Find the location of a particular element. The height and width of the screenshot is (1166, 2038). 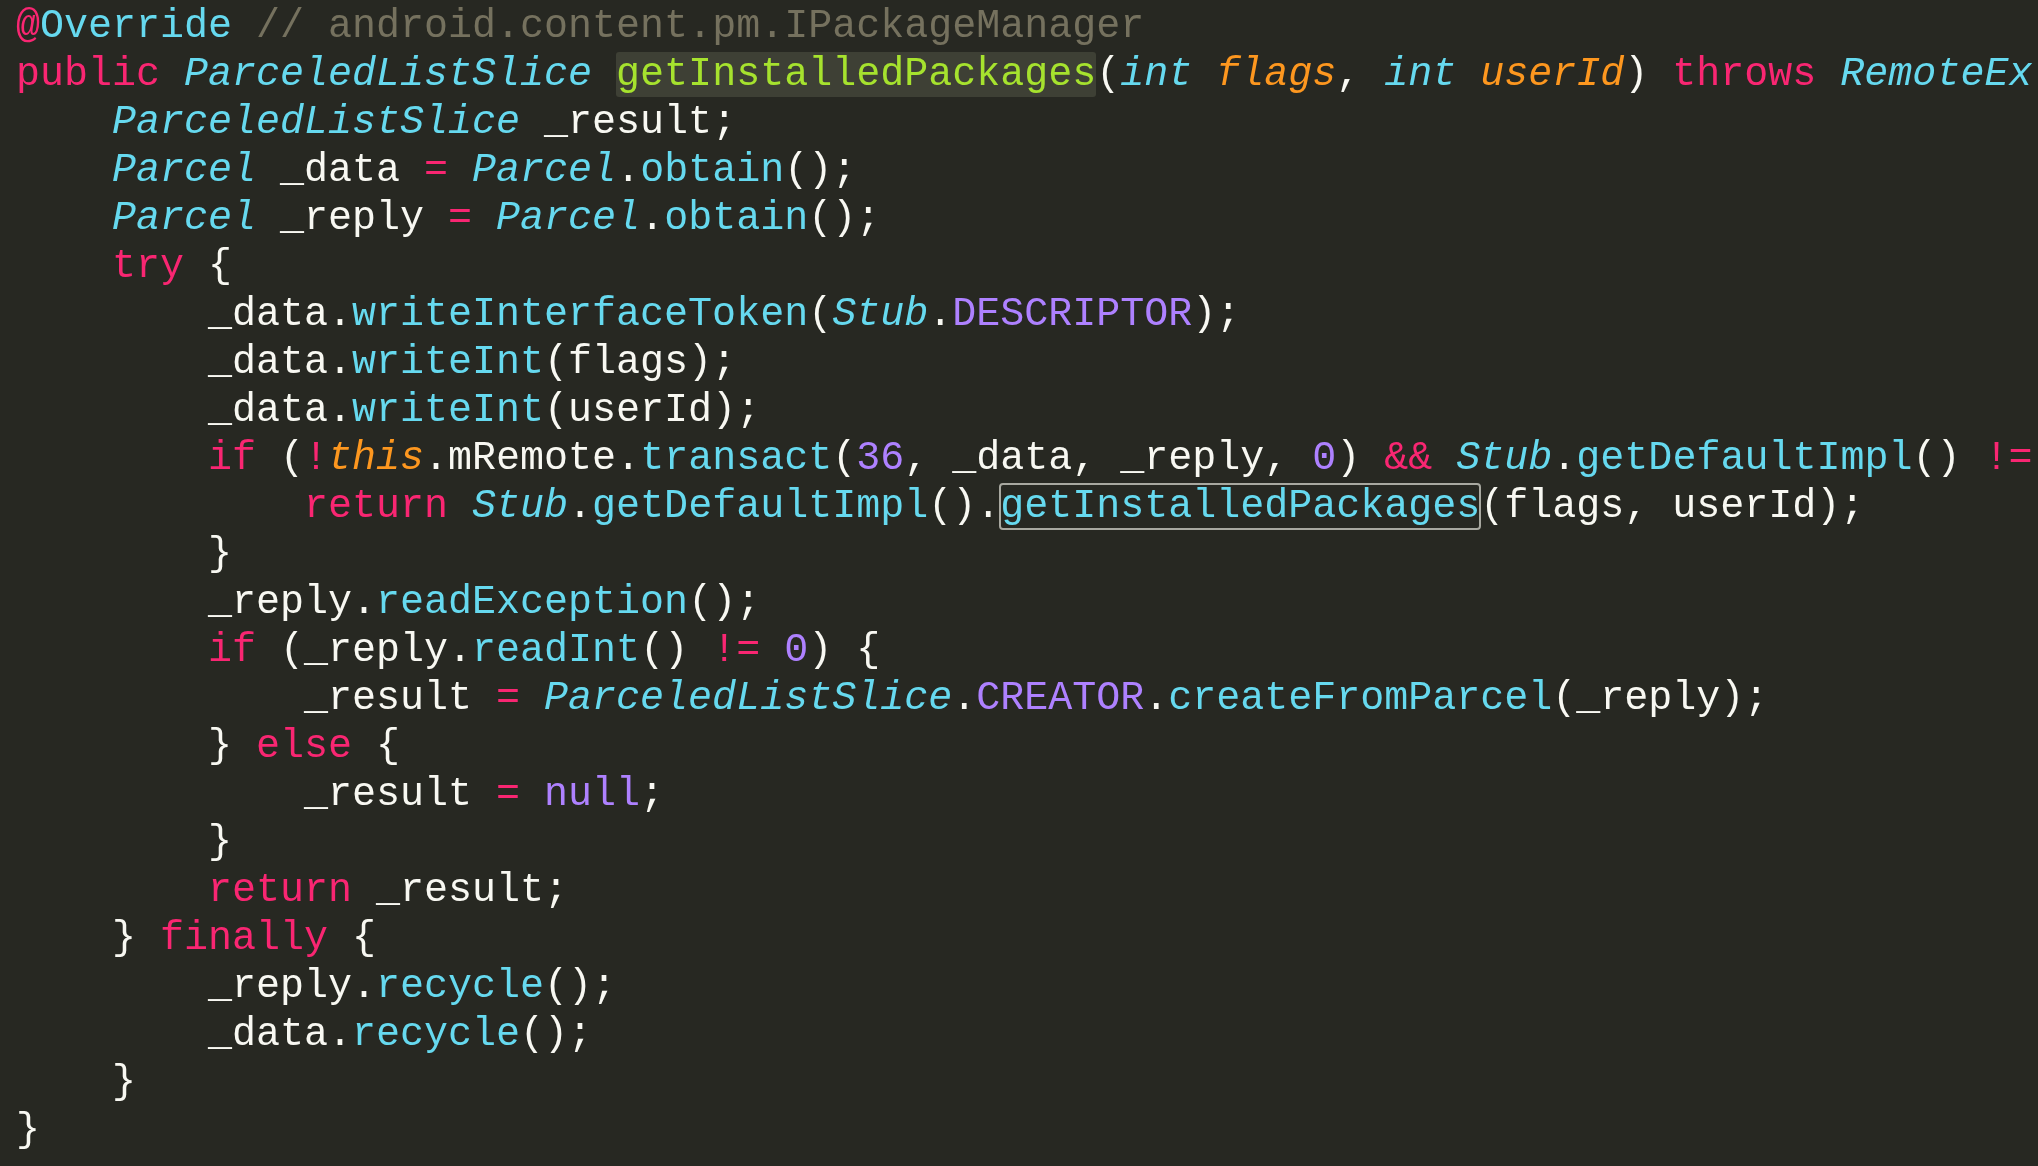

code-line: if (!this.mRemote.transact(36, _data, _reply, 0) && Stub.getDefaultImpl() != is located at coordinates (1120, 459).